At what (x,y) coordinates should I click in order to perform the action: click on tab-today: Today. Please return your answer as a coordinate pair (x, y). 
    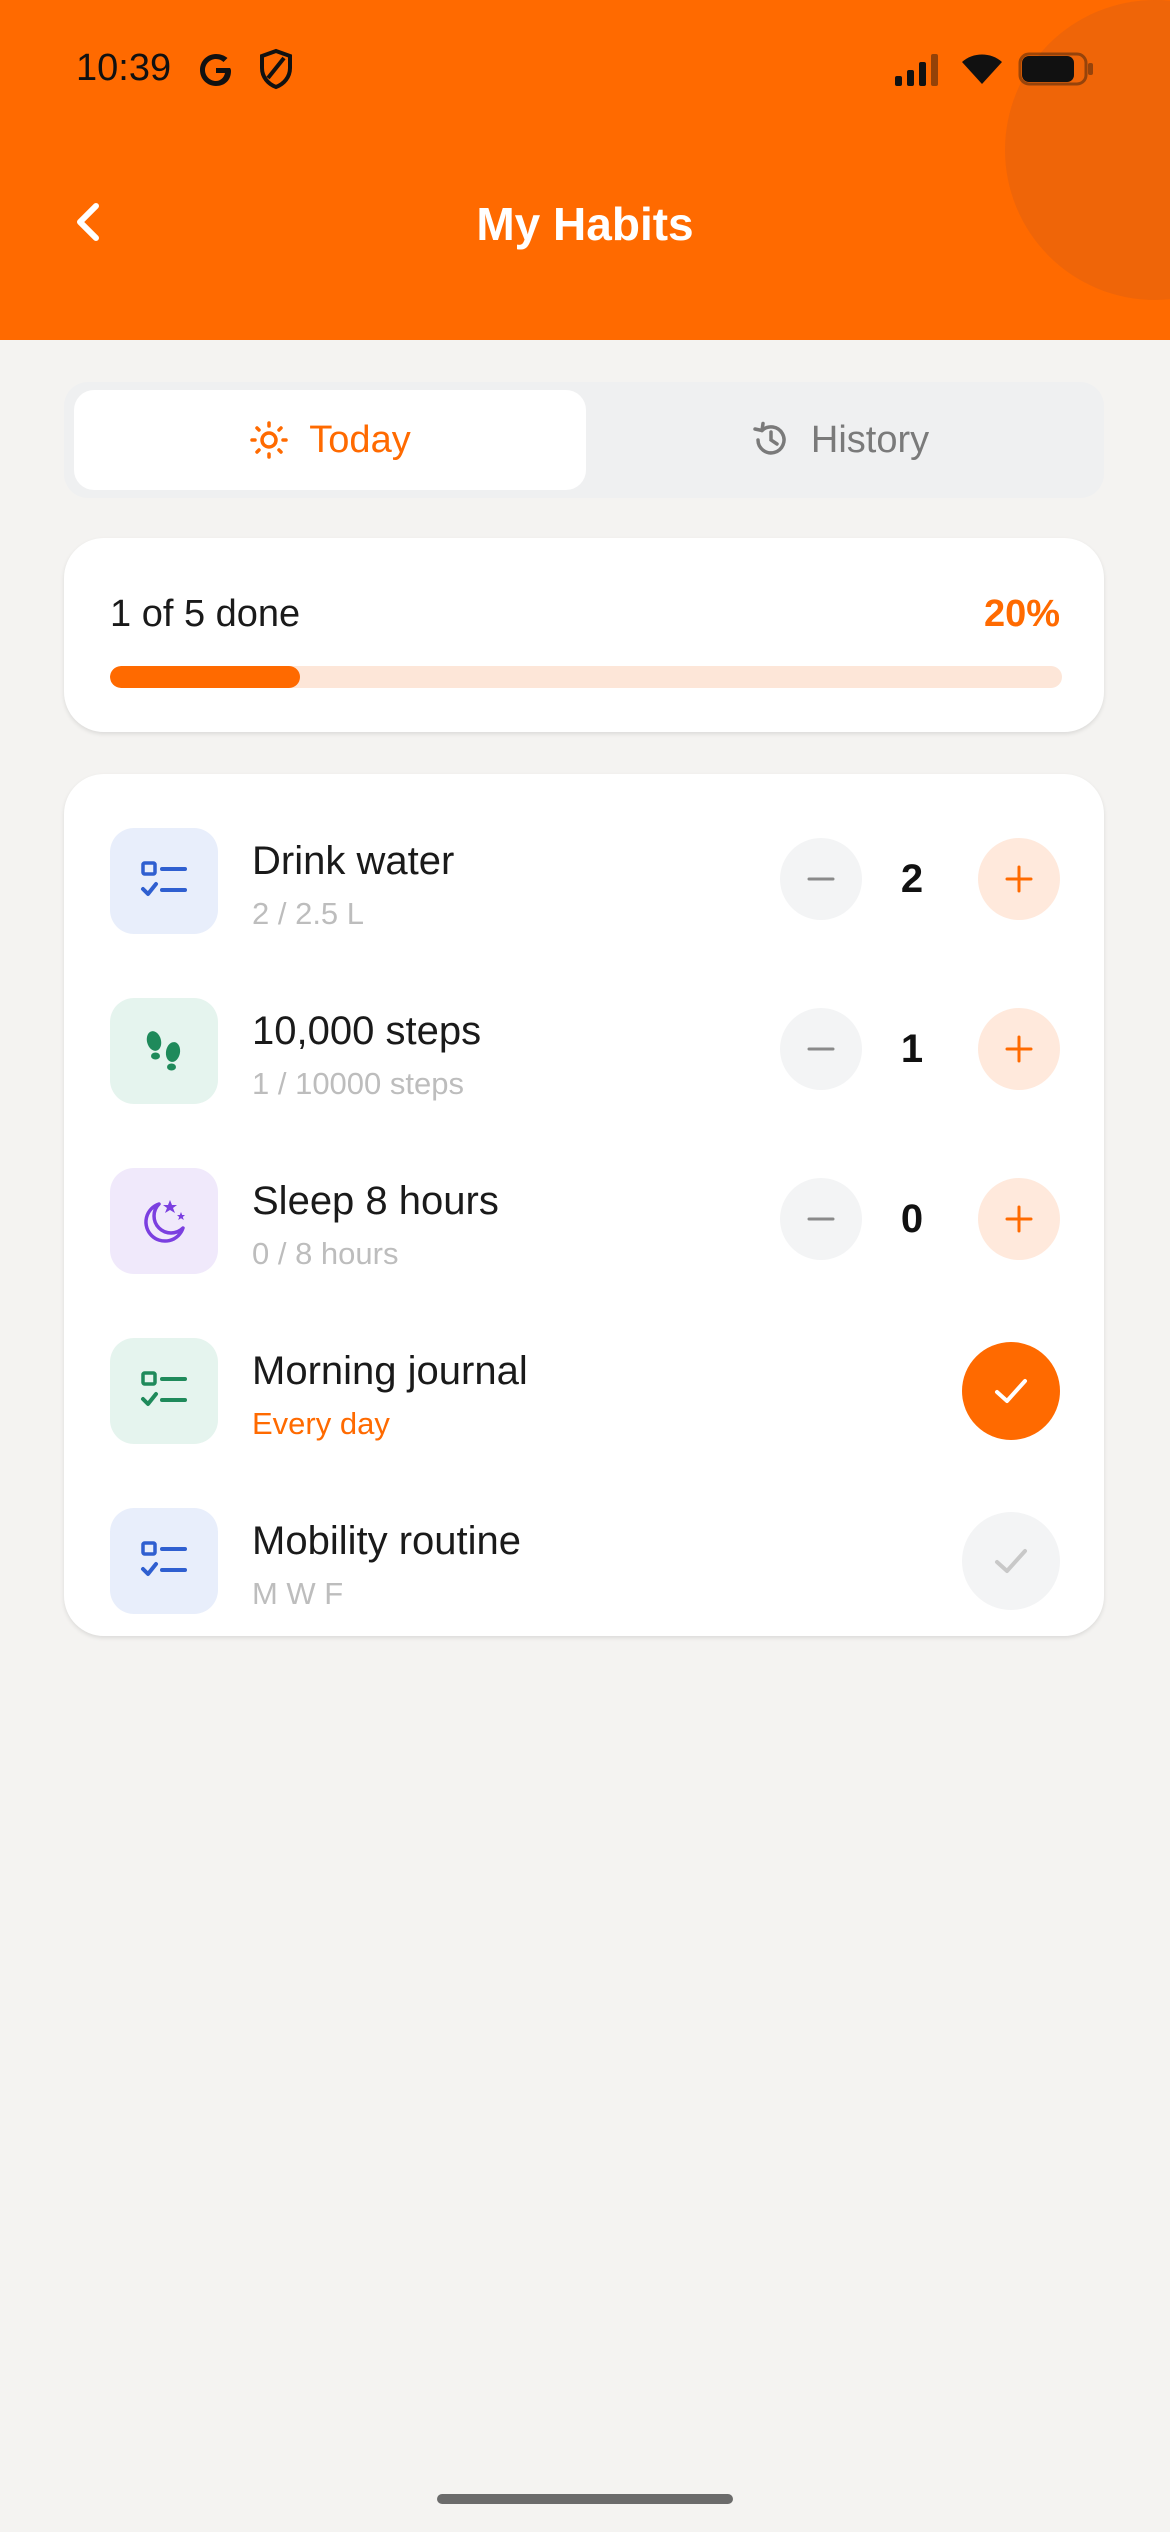
    Looking at the image, I should click on (330, 440).